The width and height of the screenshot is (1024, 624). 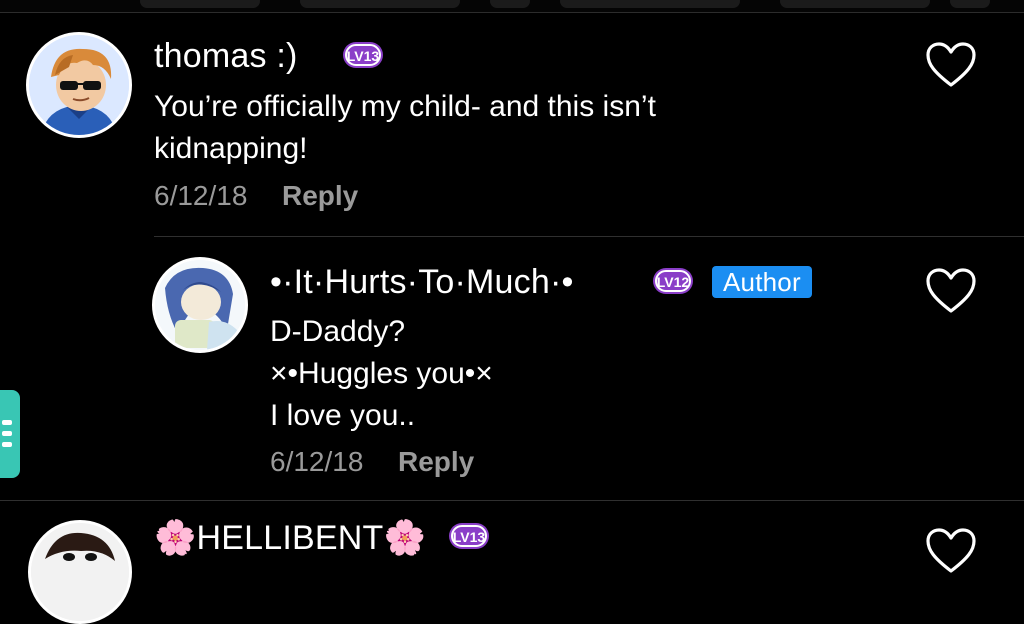 I want to click on comment-username: 🌸HELLIBENT🌸, so click(x=290, y=538).